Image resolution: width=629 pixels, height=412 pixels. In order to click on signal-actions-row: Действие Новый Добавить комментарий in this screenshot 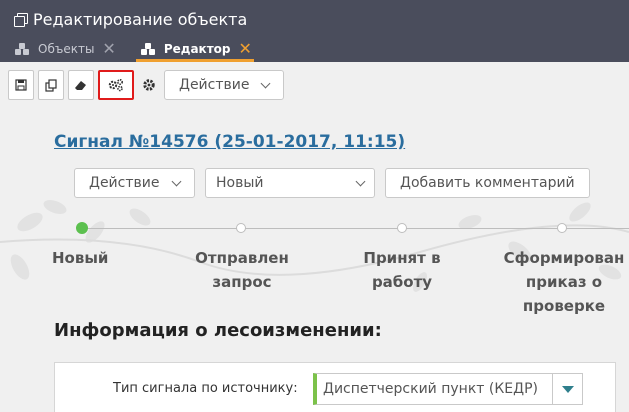, I will do `click(332, 183)`.